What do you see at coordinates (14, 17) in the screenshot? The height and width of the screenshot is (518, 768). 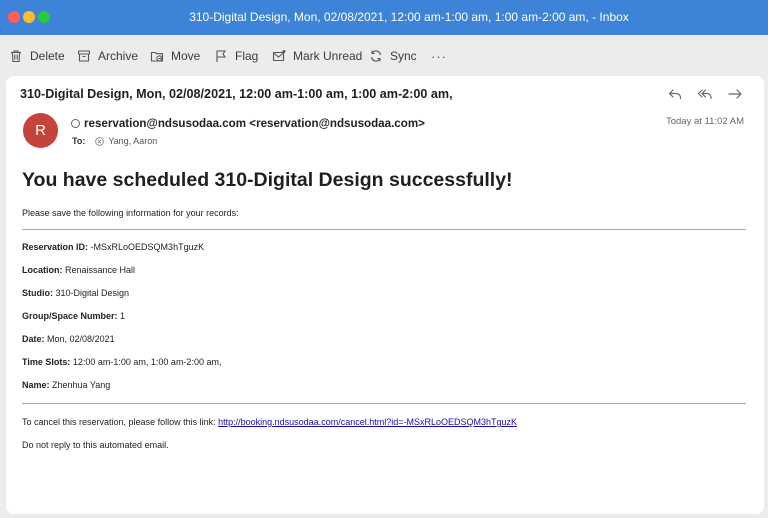 I see `close-window-button` at bounding box center [14, 17].